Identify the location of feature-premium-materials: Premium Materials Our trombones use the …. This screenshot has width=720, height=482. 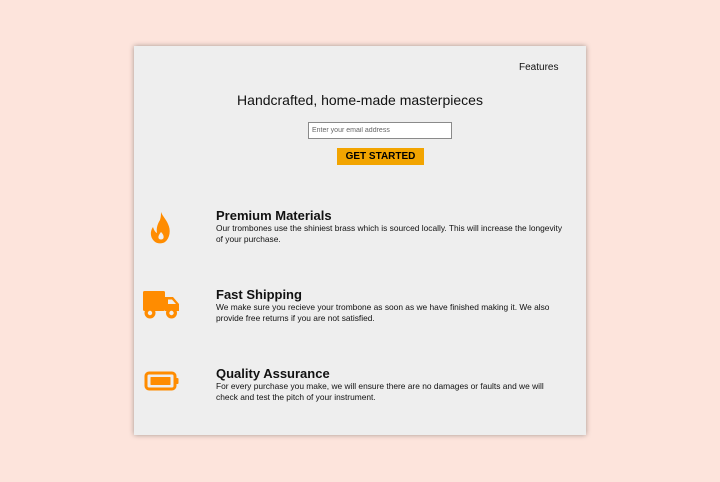
(360, 232).